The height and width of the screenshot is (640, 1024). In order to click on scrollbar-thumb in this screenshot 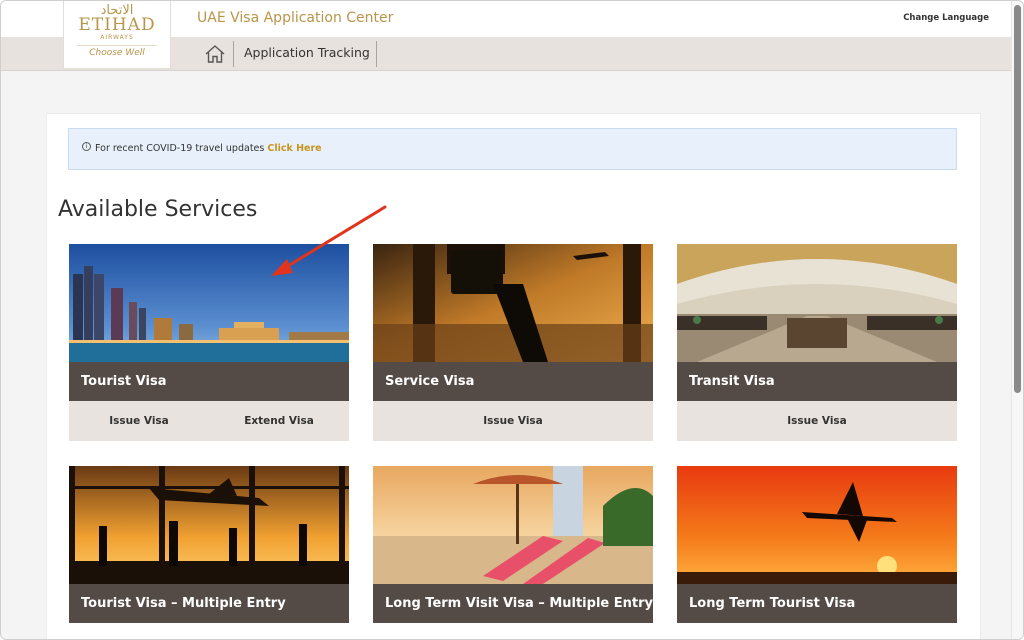, I will do `click(1017, 199)`.